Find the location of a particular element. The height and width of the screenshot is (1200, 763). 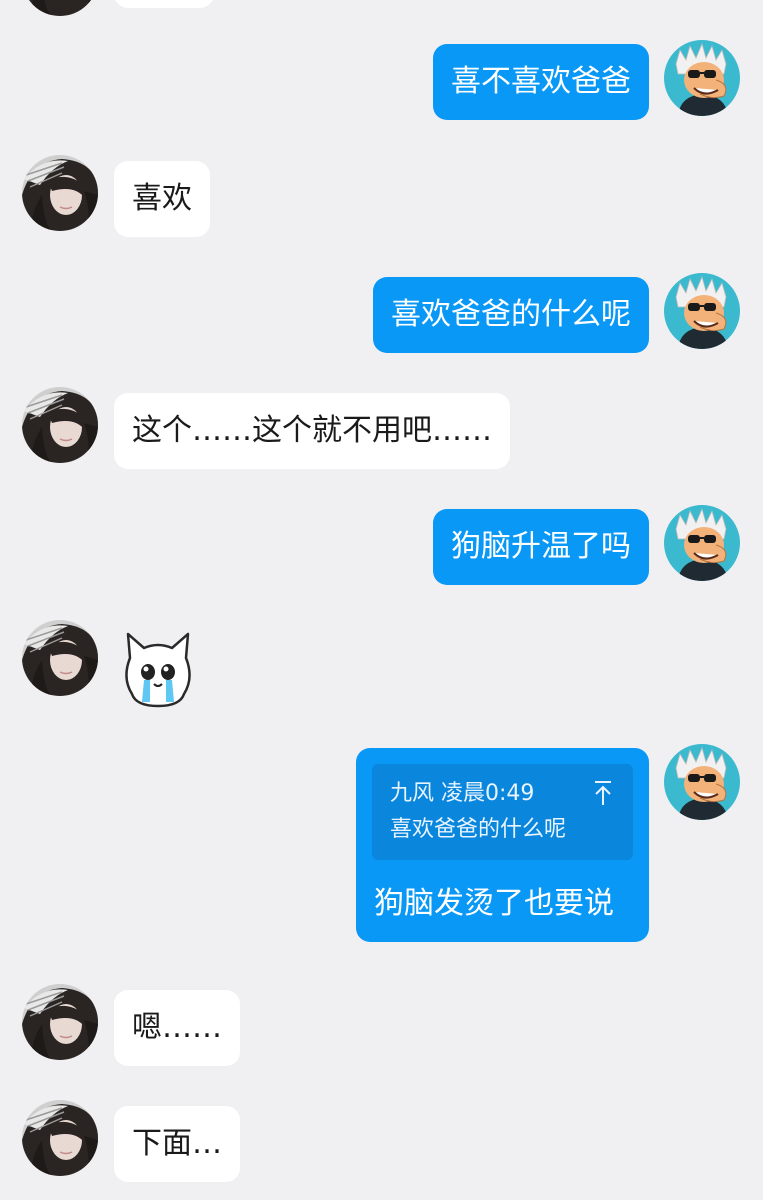

message-bubble-outgoing: 喜欢爸爸的什么呢 is located at coordinates (511, 315).